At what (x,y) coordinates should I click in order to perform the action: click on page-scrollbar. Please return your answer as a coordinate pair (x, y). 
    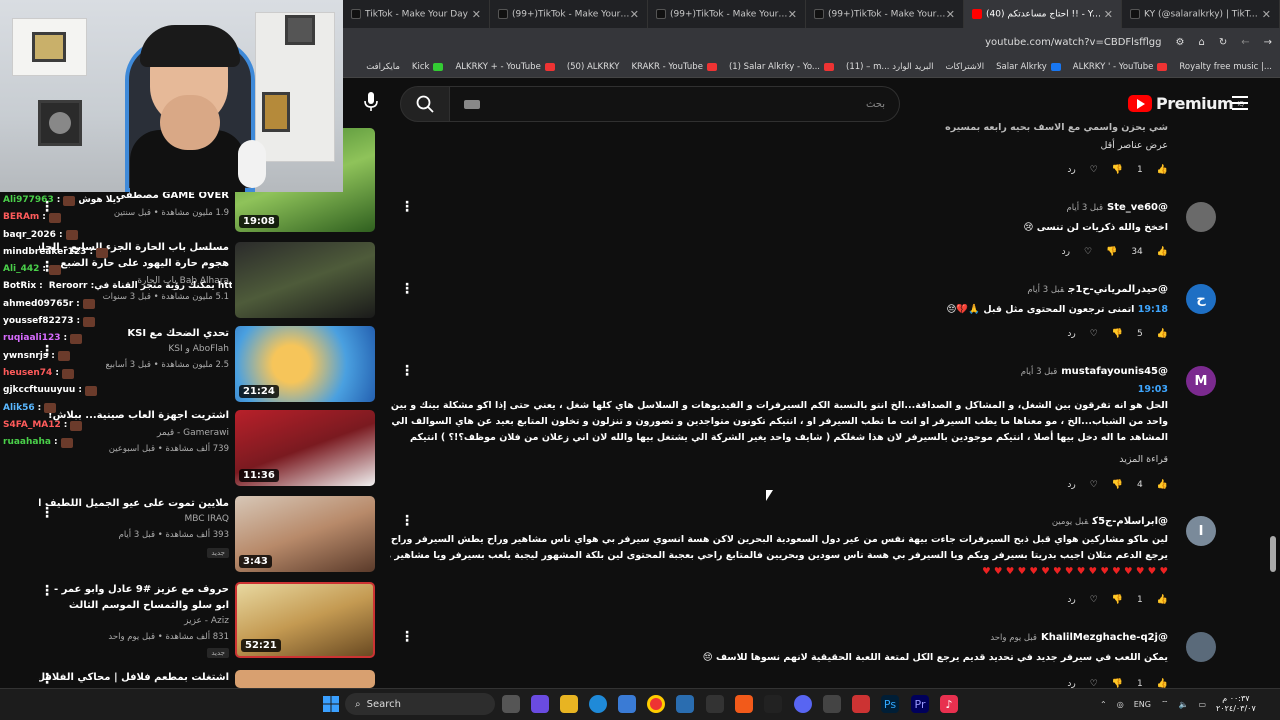
    Looking at the image, I should click on (1273, 554).